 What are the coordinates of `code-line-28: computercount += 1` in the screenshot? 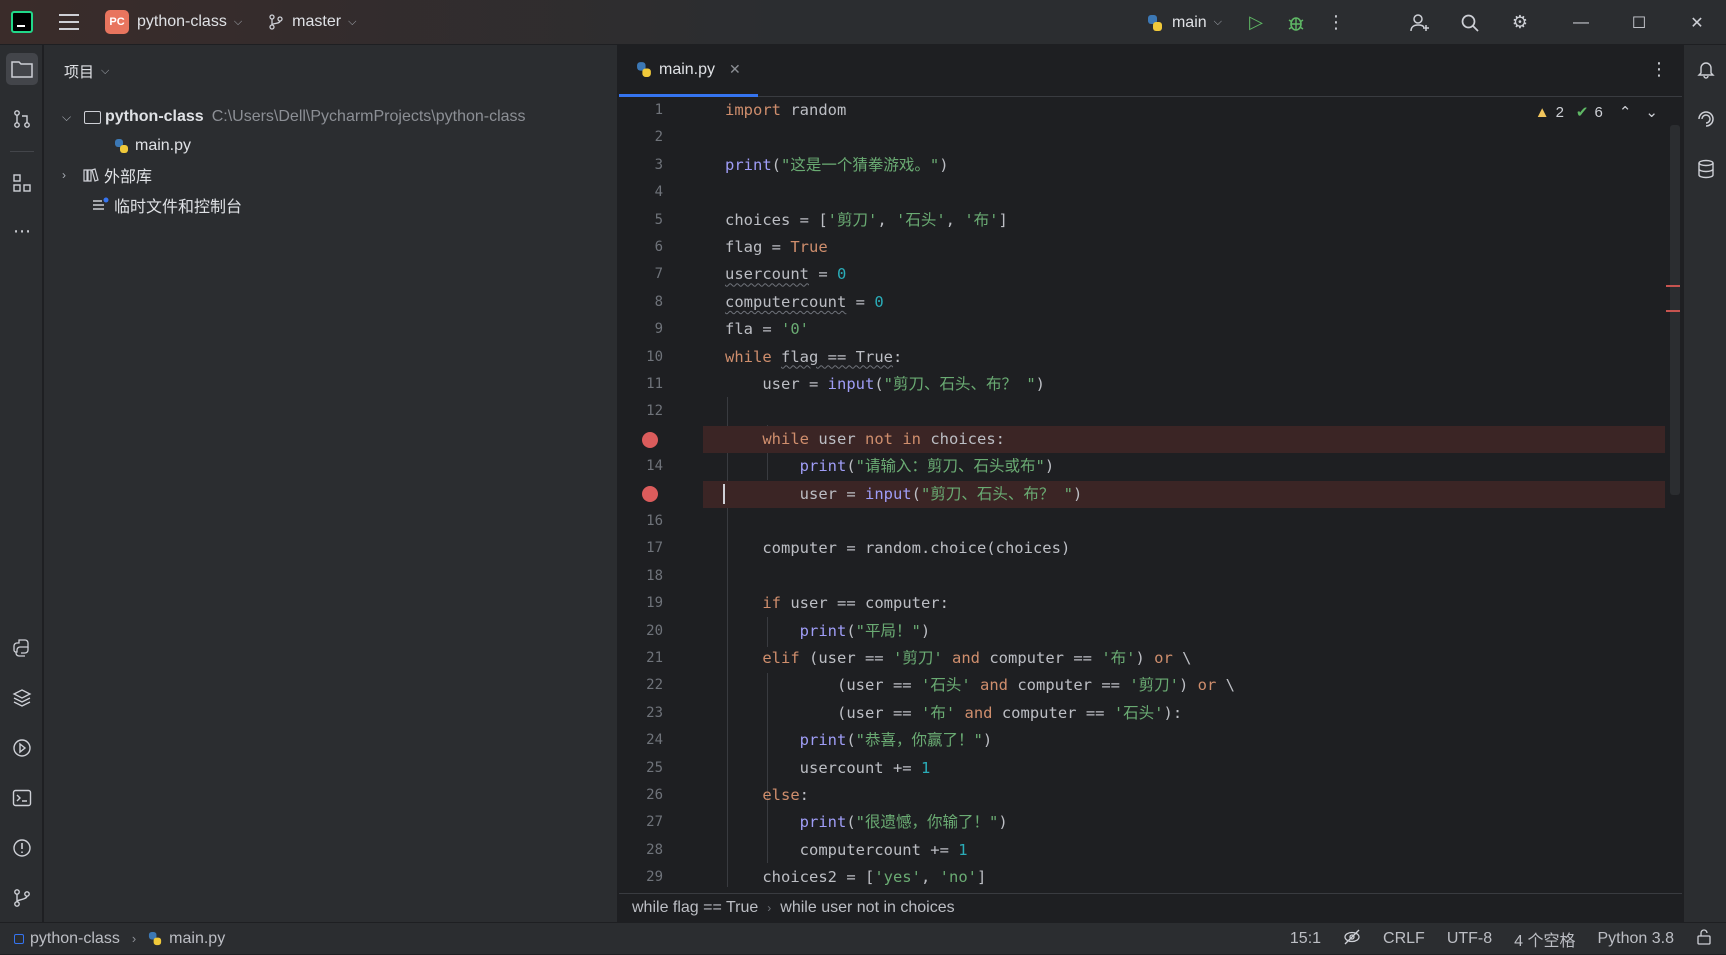 It's located at (883, 849).